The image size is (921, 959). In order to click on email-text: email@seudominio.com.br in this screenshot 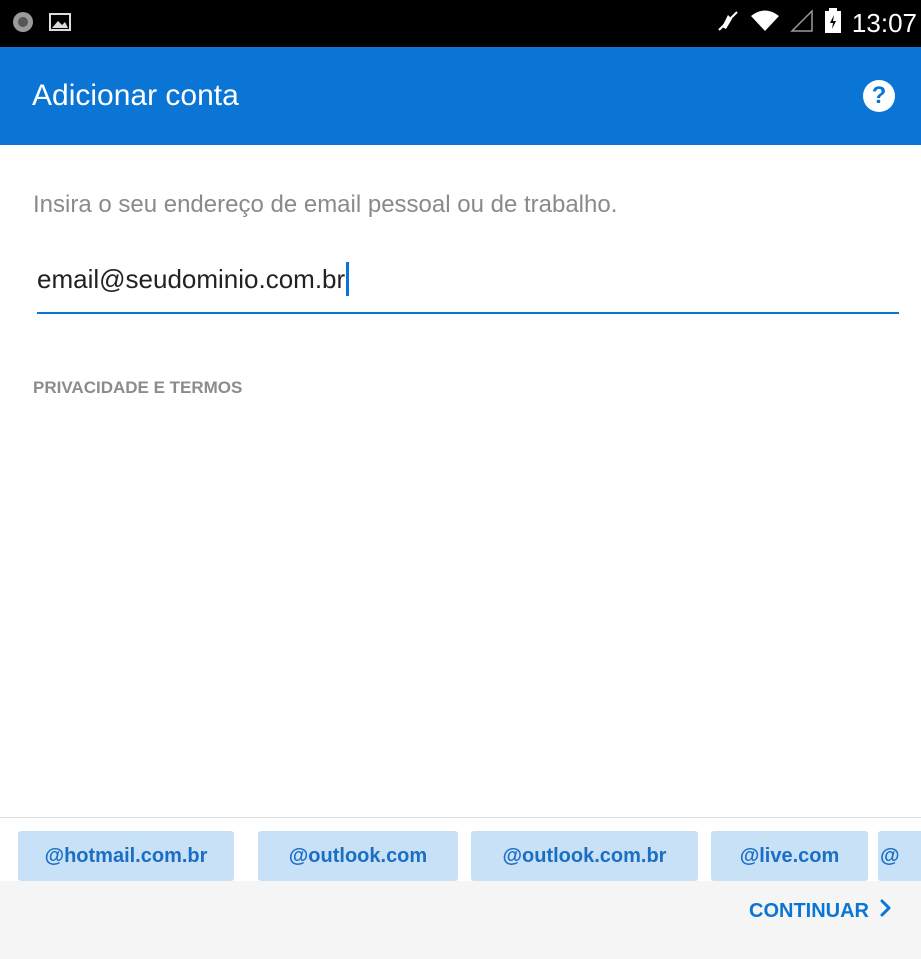, I will do `click(191, 278)`.